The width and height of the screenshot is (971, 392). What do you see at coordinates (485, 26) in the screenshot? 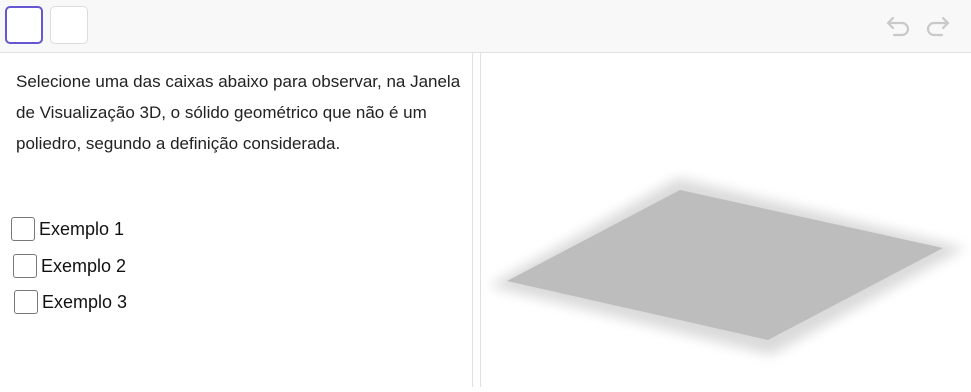
I see `toolbar` at bounding box center [485, 26].